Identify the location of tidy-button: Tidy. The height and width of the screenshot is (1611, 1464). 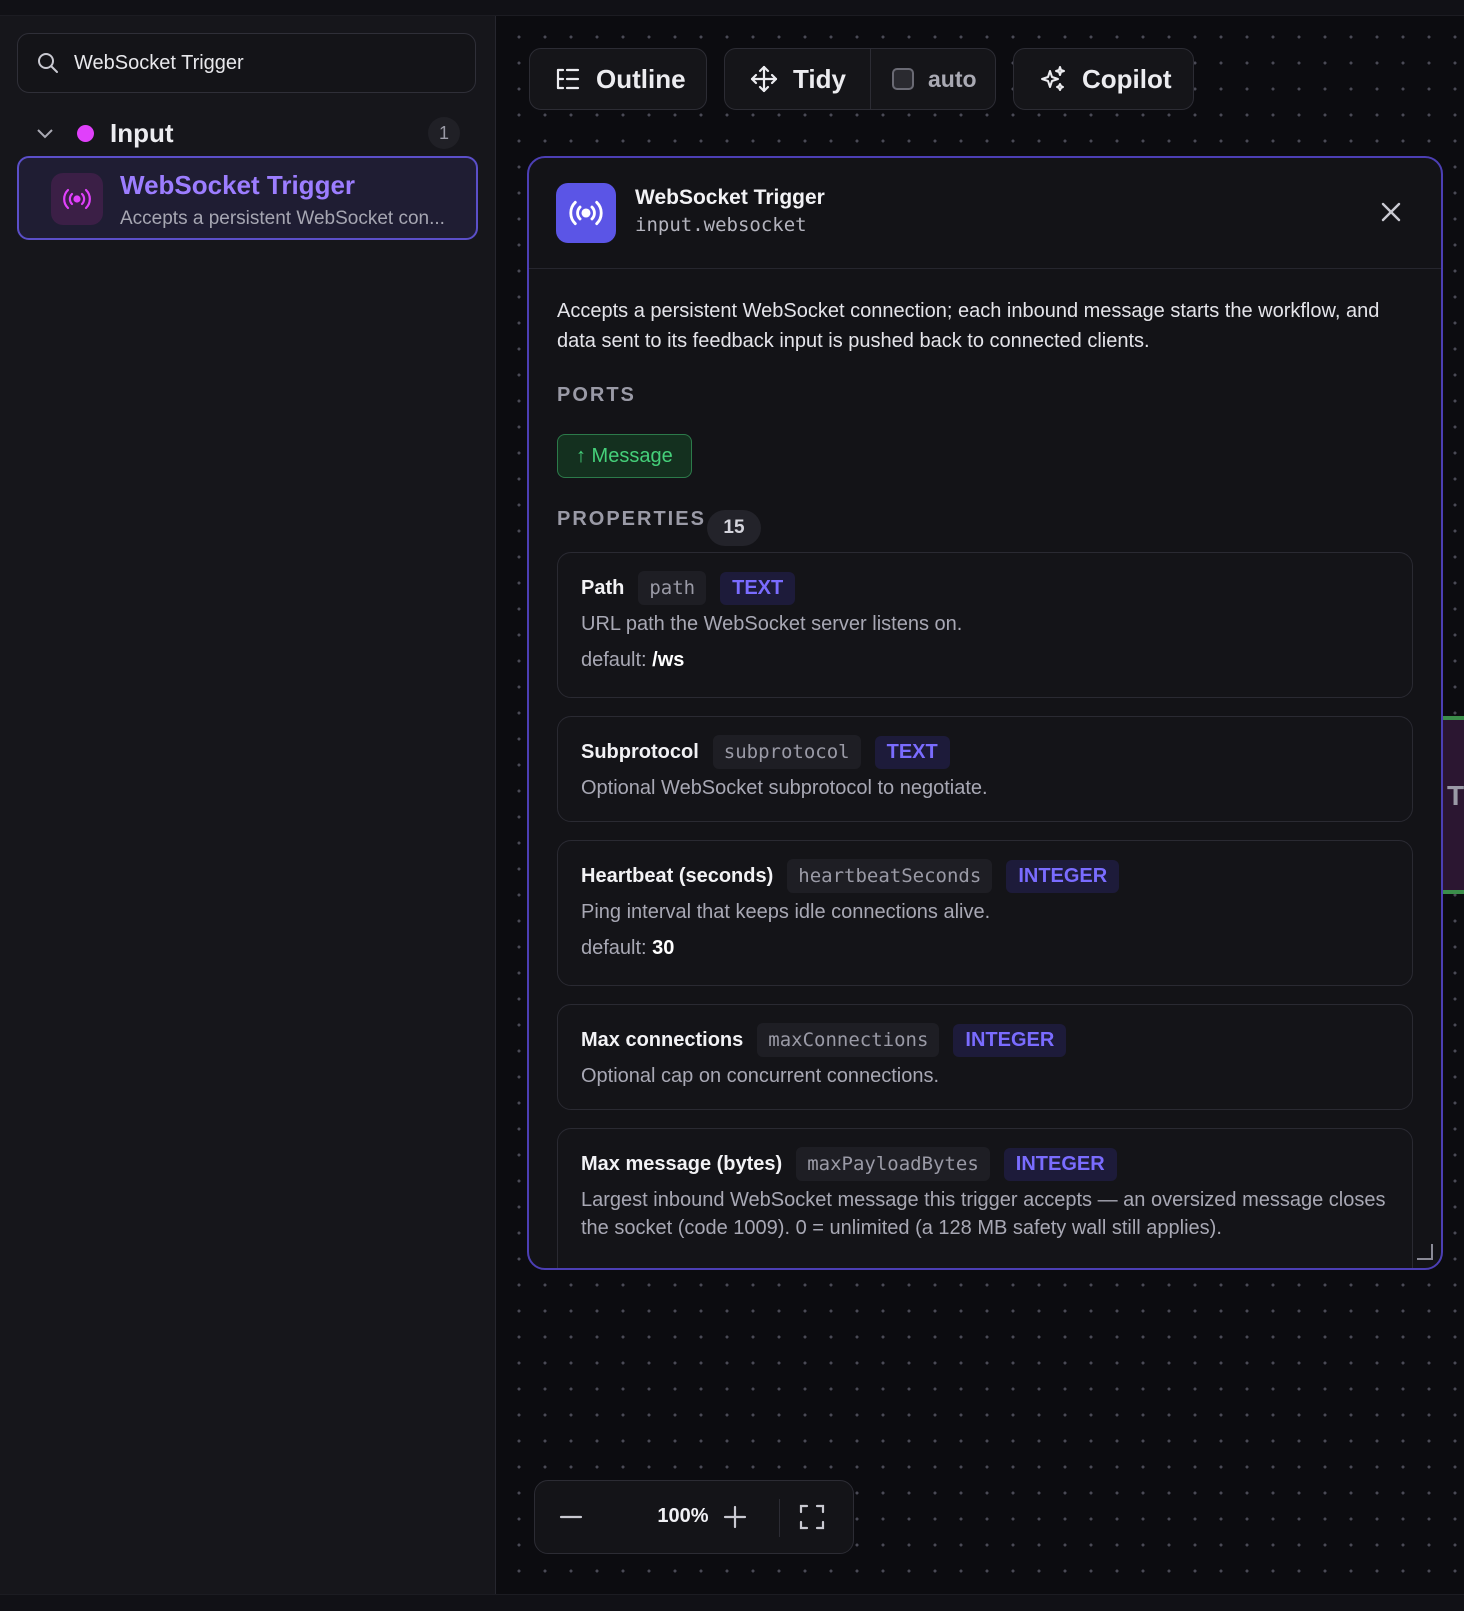
(798, 79).